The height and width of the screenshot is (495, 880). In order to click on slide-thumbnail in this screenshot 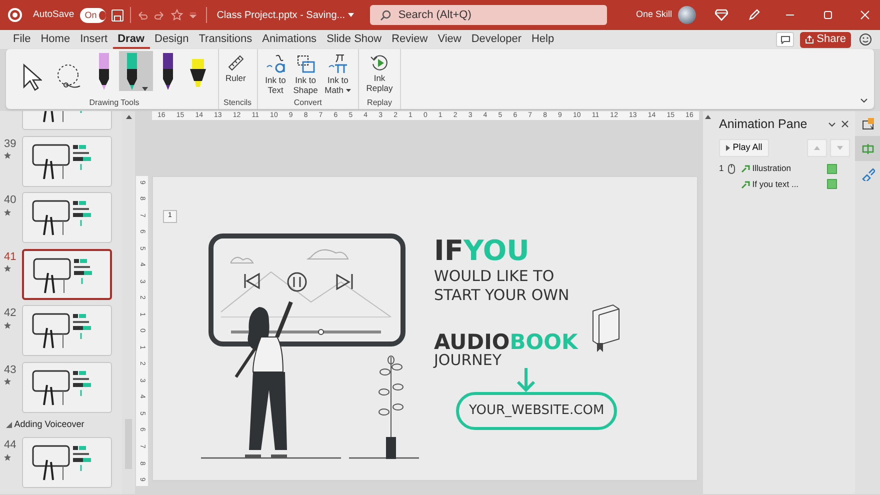, I will do `click(67, 274)`.